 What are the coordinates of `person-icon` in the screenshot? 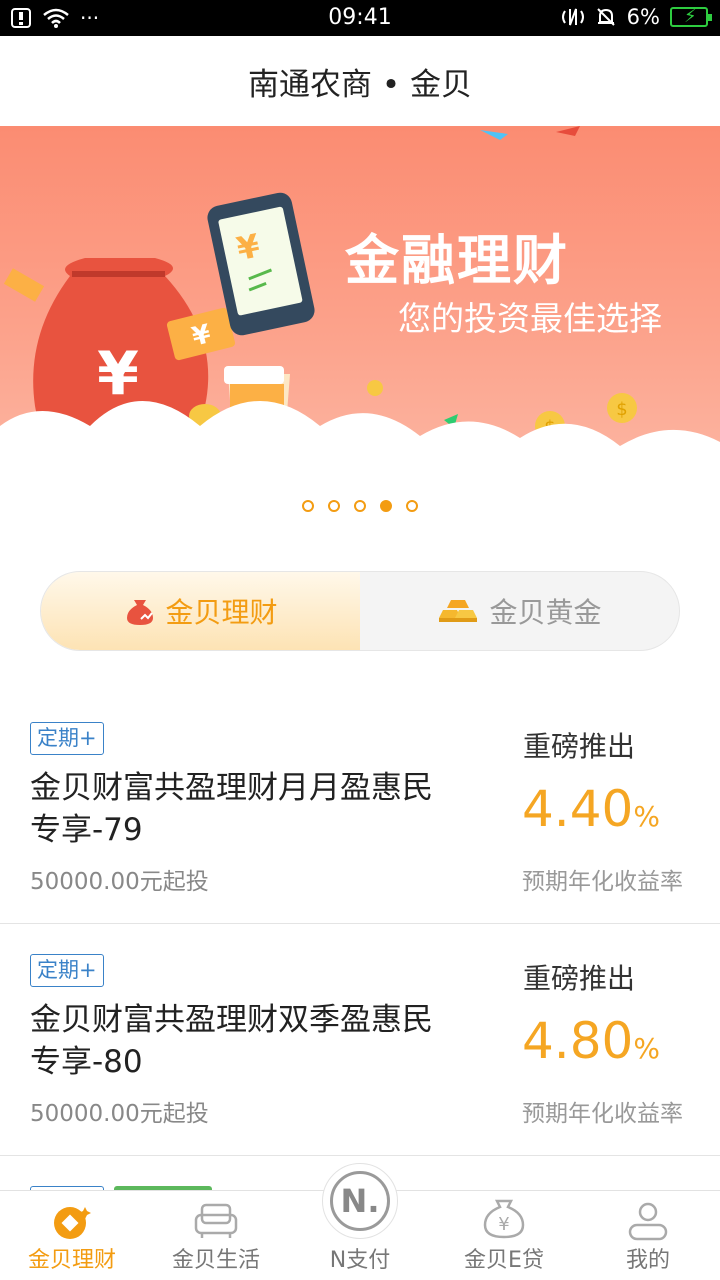 It's located at (648, 1221).